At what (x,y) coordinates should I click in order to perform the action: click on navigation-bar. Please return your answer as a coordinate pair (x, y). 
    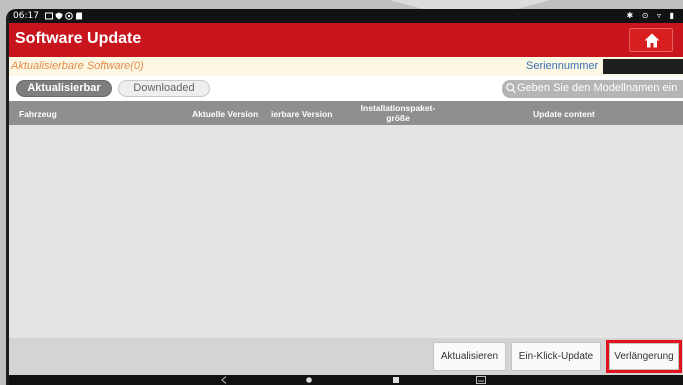
    Looking at the image, I should click on (346, 380).